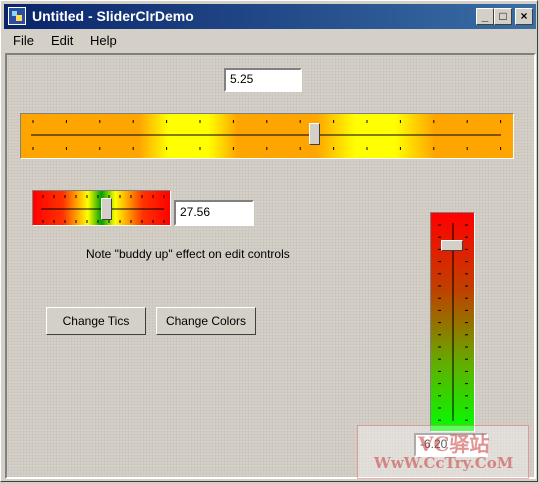  What do you see at coordinates (452, 245) in the screenshot?
I see `vertical-slider-thumb` at bounding box center [452, 245].